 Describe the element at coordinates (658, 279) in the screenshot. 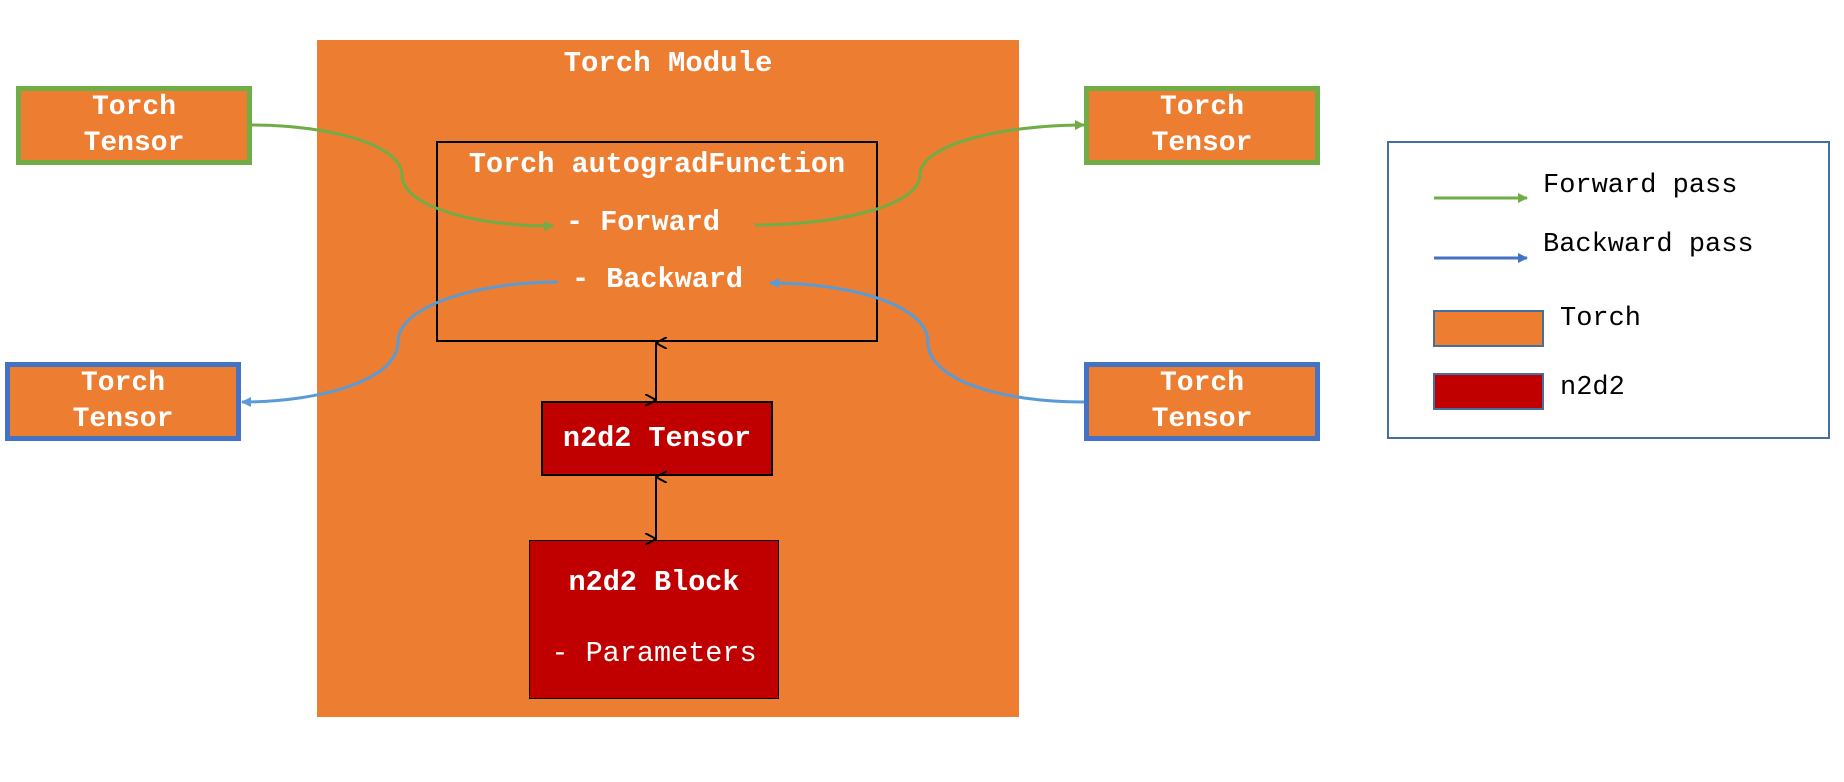

I see `backward-method-label: - Backward` at that location.